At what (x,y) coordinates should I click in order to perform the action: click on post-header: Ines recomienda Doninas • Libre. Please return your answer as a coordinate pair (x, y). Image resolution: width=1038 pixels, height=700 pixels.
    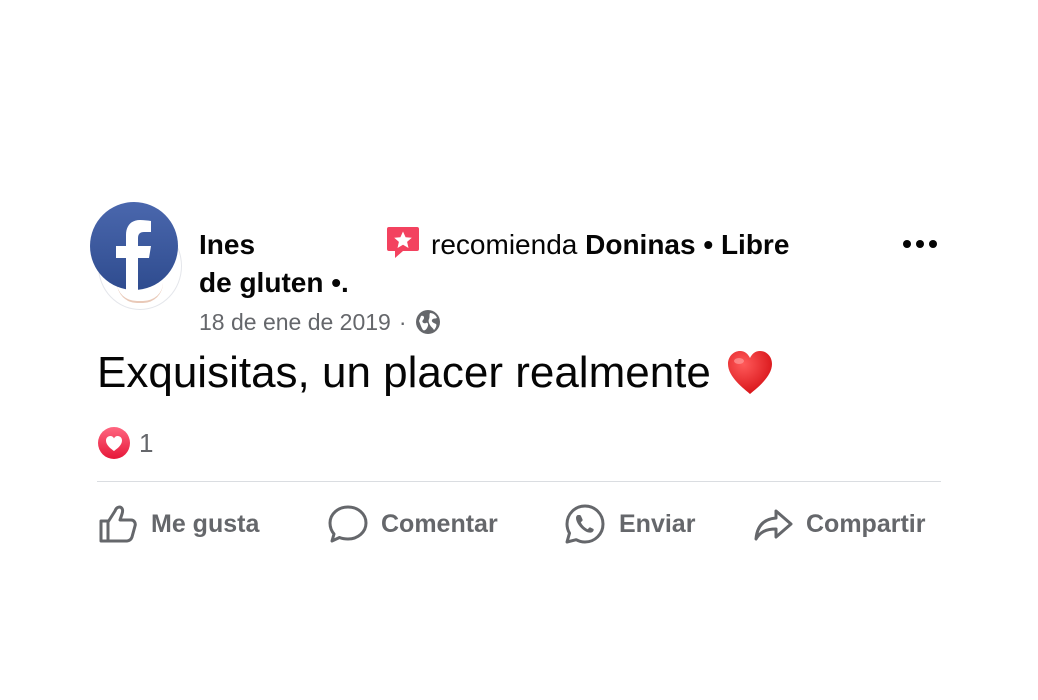
    Looking at the image, I should click on (494, 243).